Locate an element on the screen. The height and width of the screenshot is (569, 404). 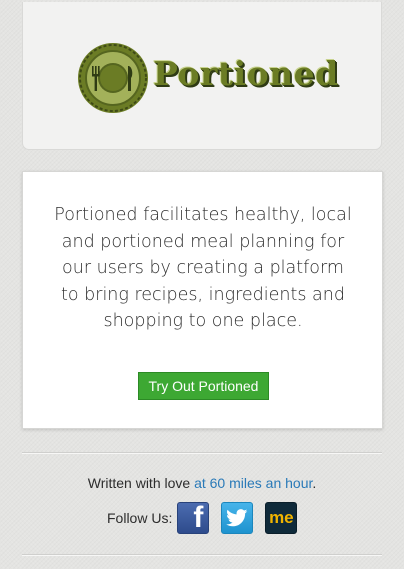
footer-divider-top is located at coordinates (202, 453).